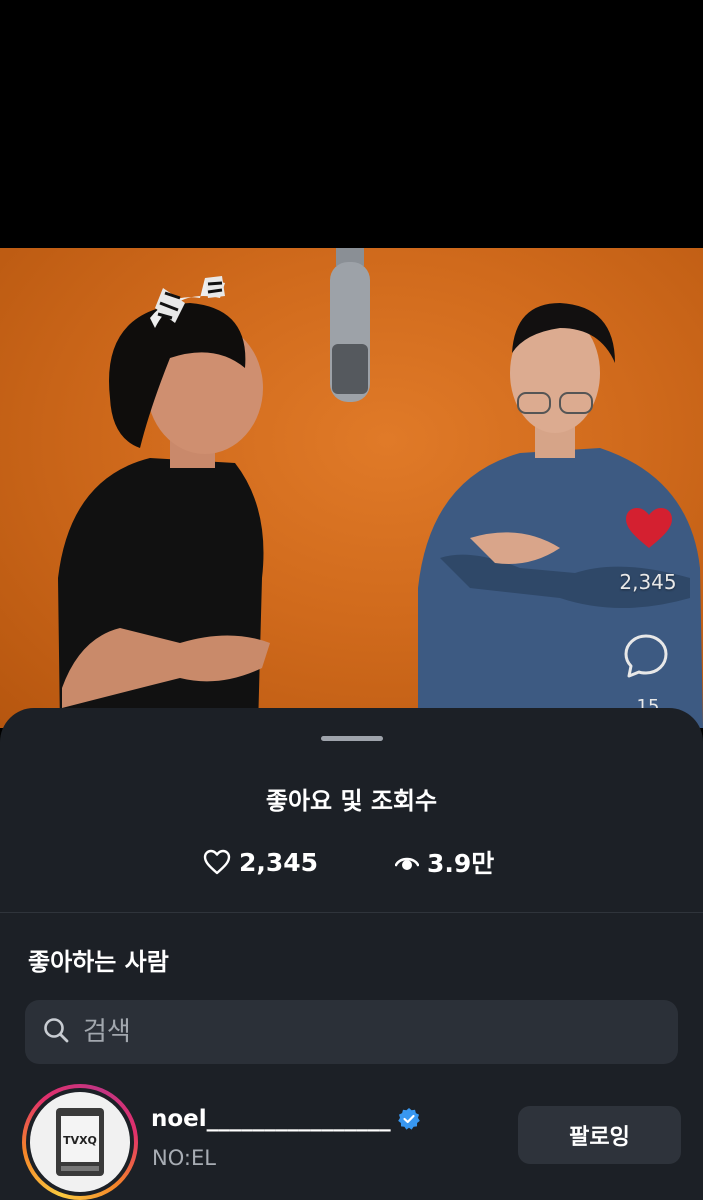 This screenshot has height=1200, width=703. What do you see at coordinates (279, 862) in the screenshot?
I see `likes-stat-value: 2,345` at bounding box center [279, 862].